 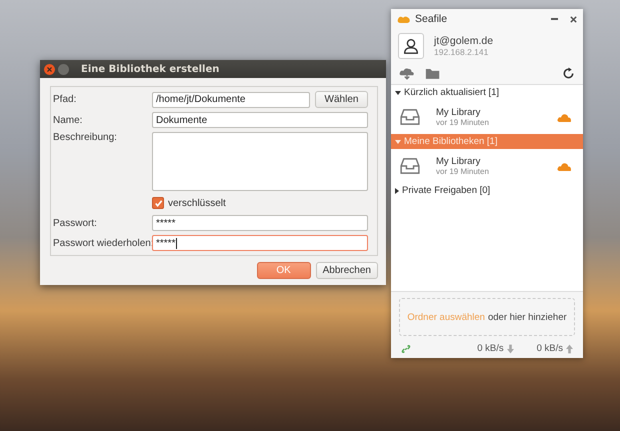 What do you see at coordinates (527, 317) in the screenshot?
I see `drop-hint: oder hier hinzieher` at bounding box center [527, 317].